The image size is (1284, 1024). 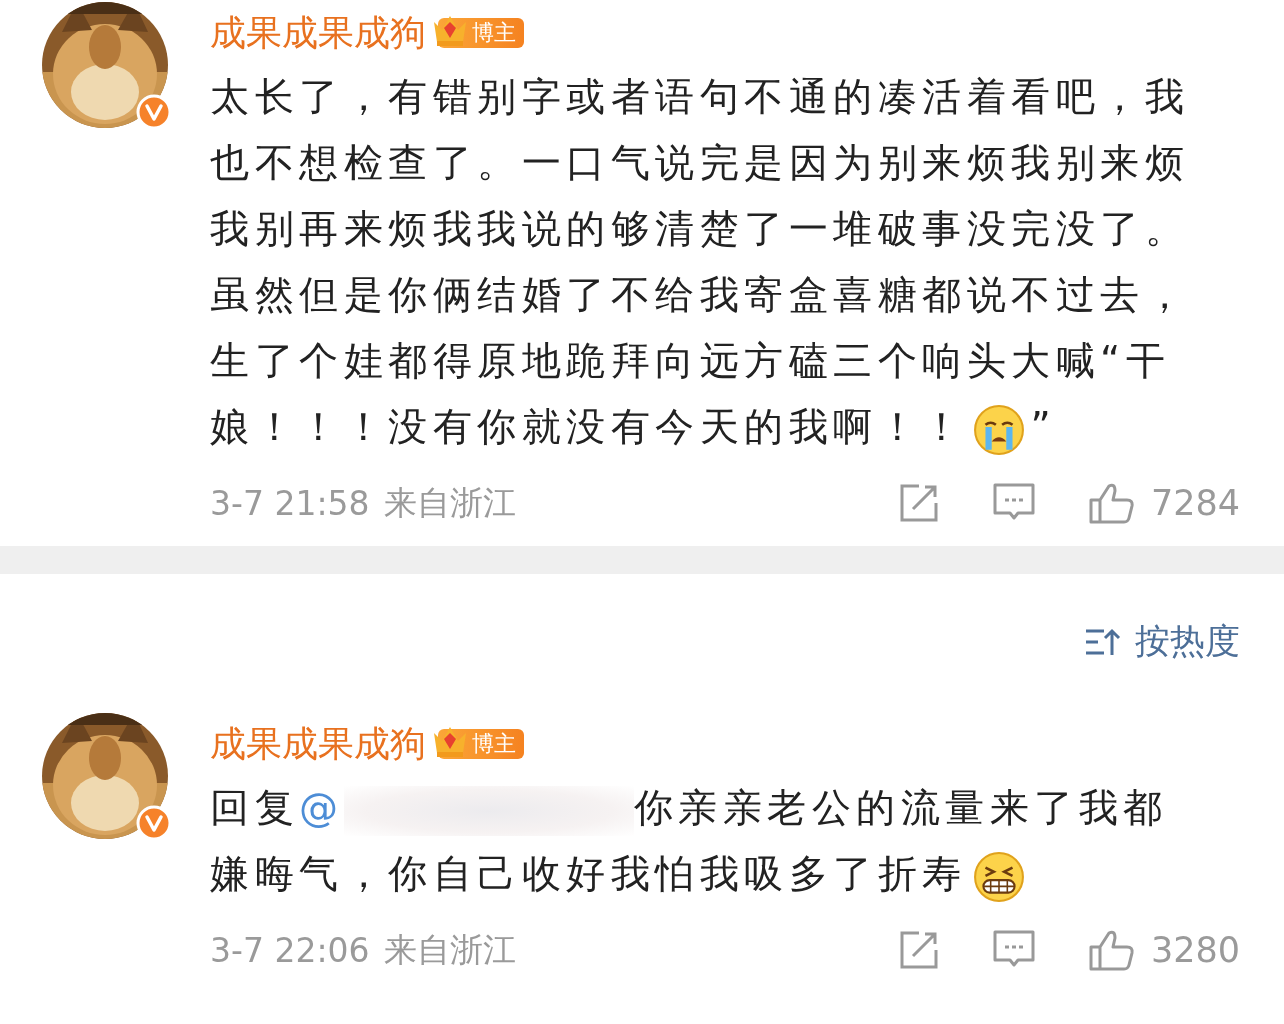 What do you see at coordinates (1164, 503) in the screenshot?
I see `like-button: 7284` at bounding box center [1164, 503].